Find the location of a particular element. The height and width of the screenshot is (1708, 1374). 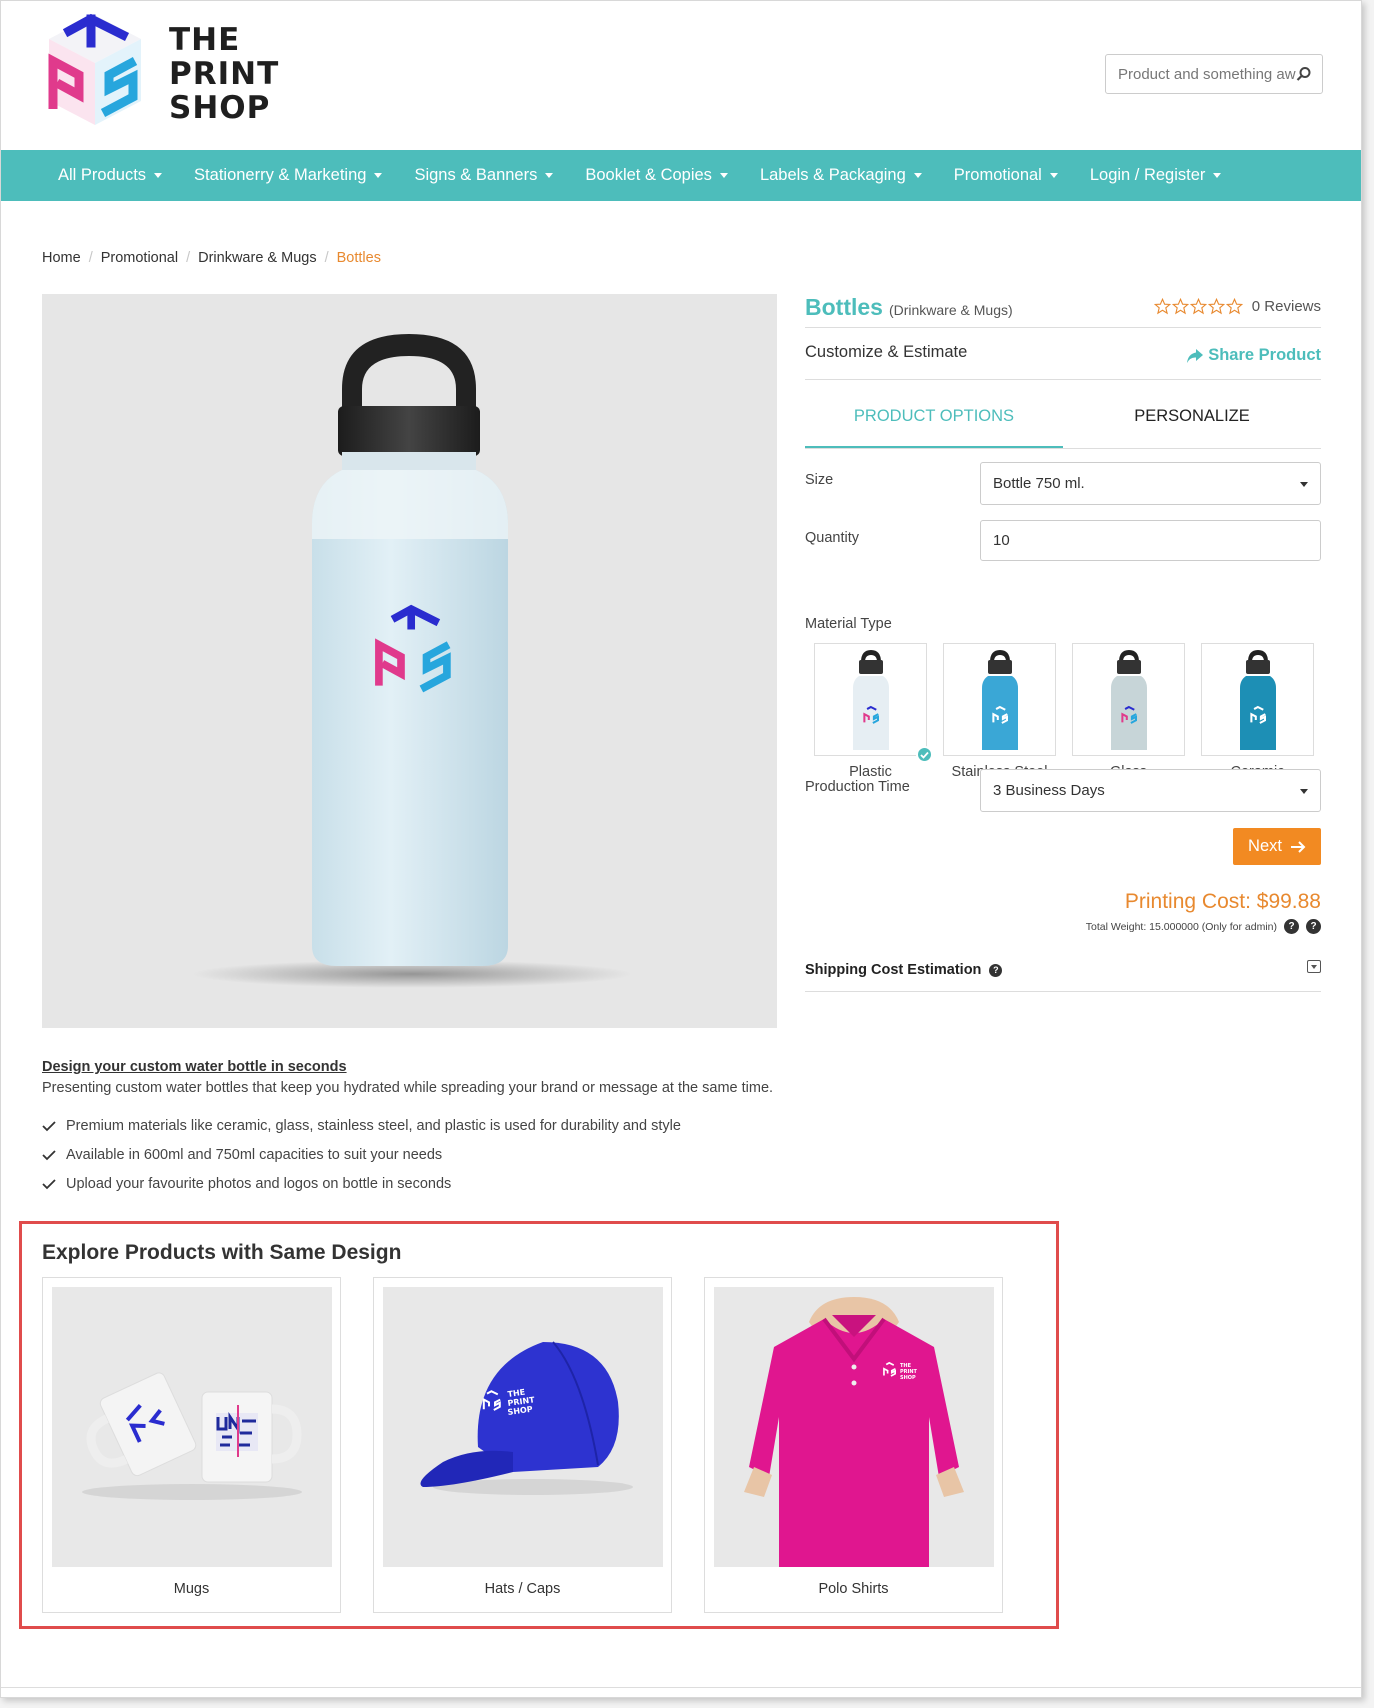

glass-bottle-icon is located at coordinates (1128, 699).